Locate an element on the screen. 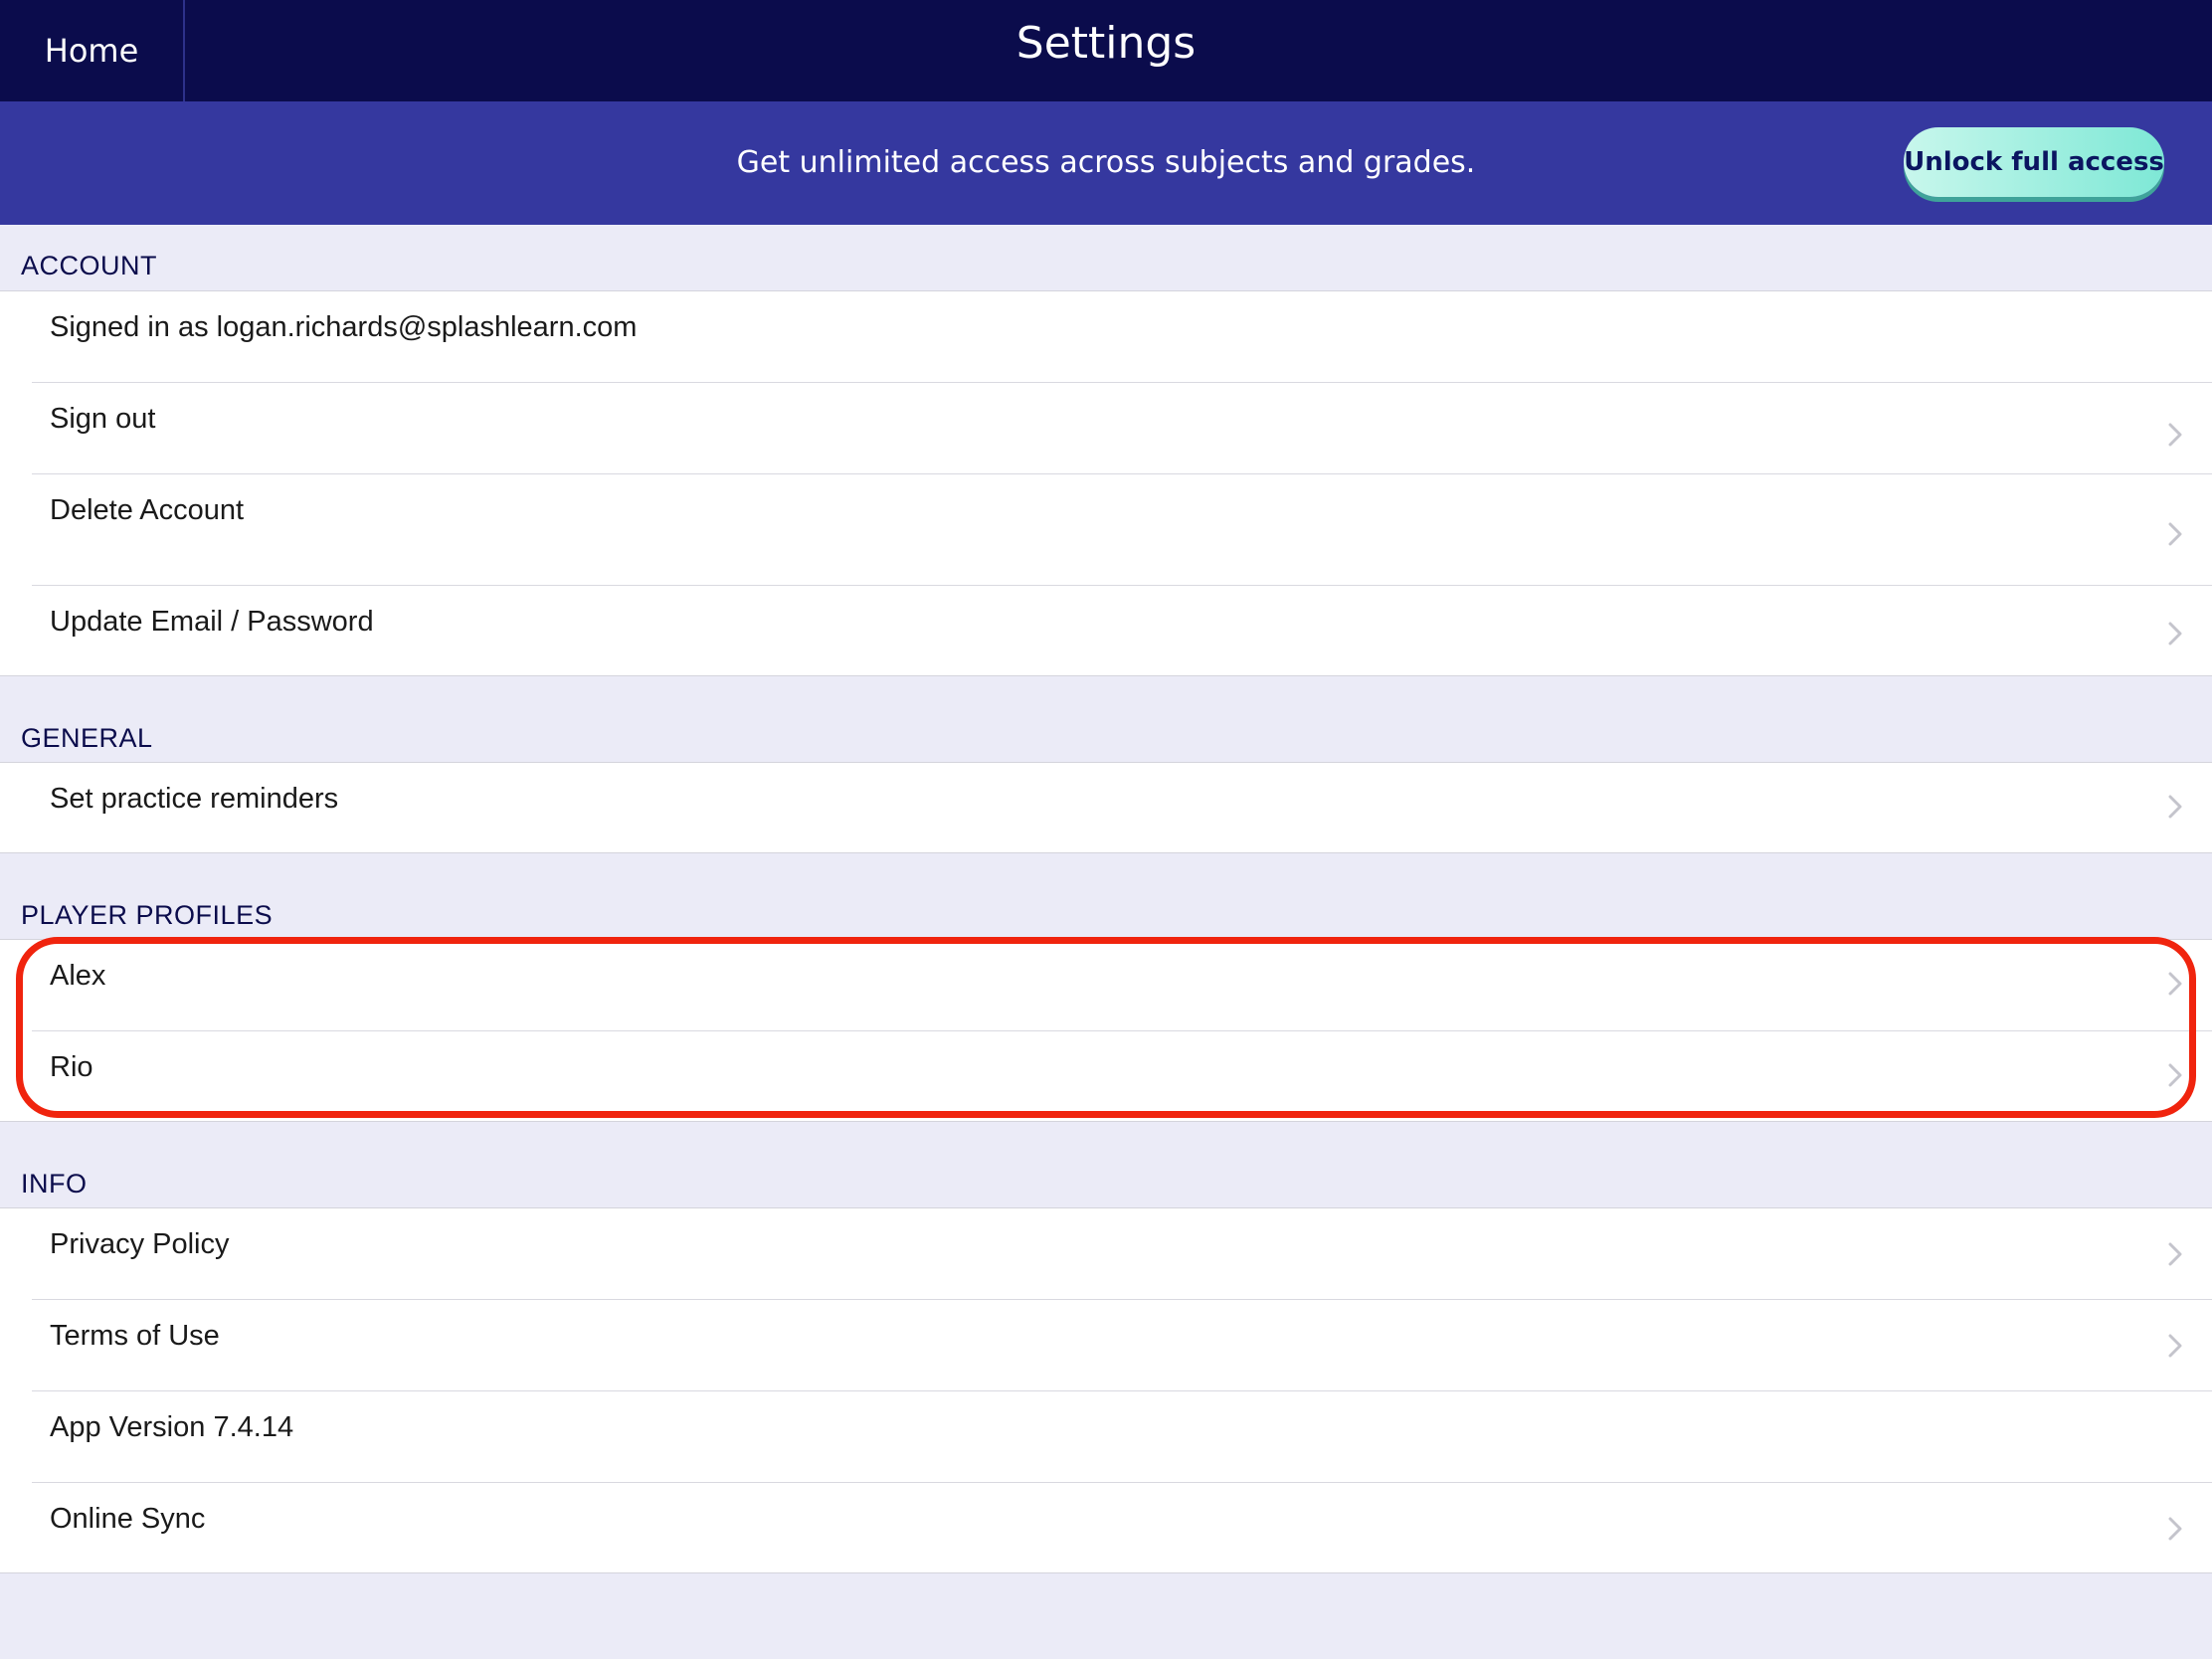 This screenshot has height=1659, width=2212. app-version-row: App Version 7.4.14 is located at coordinates (1106, 1437).